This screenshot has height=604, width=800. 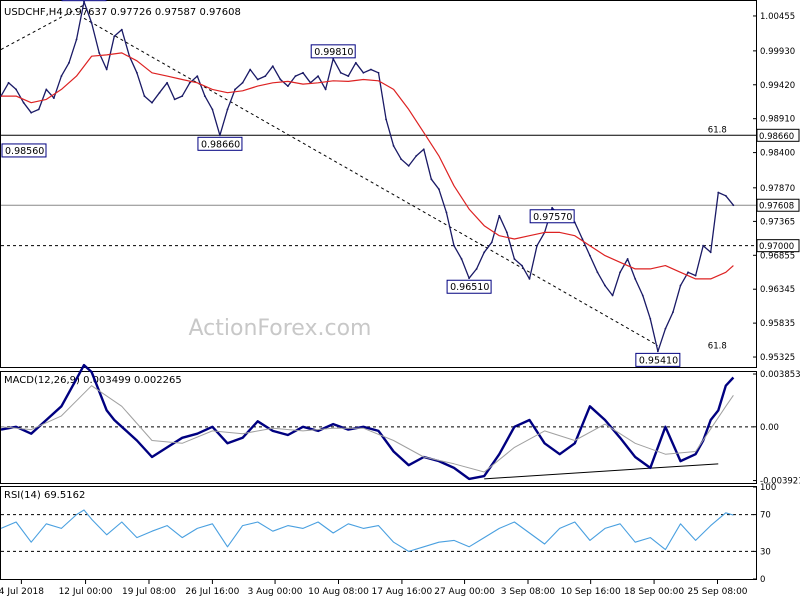 What do you see at coordinates (149, 592) in the screenshot?
I see `x-tick-label: 19 Jul 08:00` at bounding box center [149, 592].